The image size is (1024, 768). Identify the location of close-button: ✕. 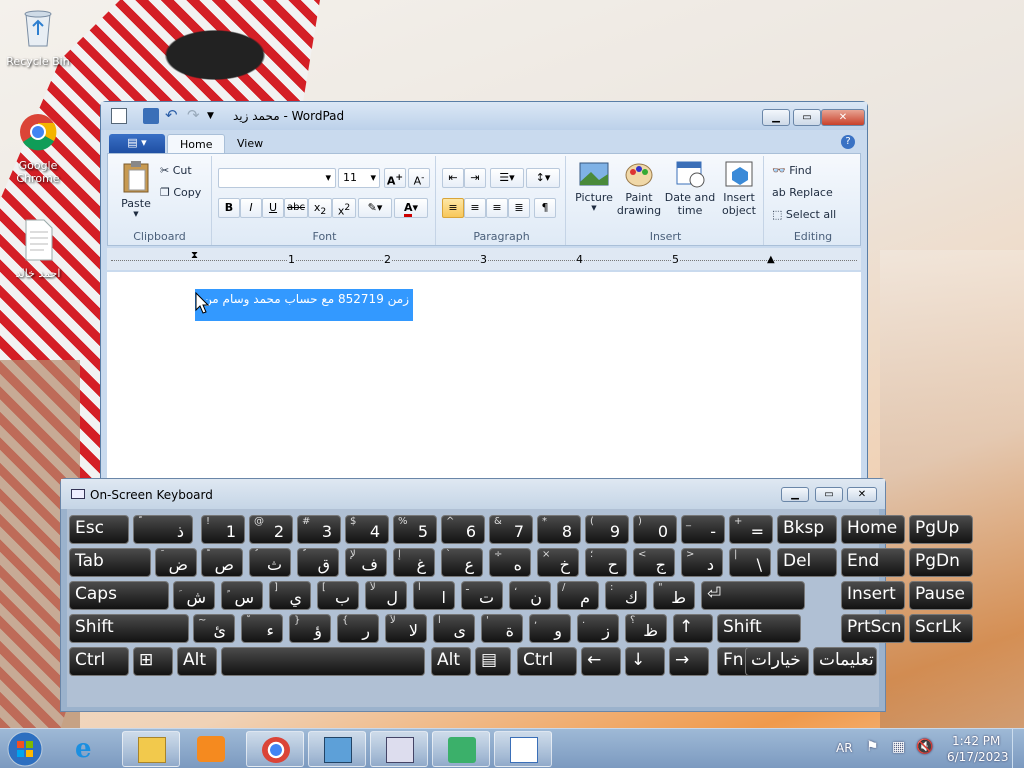
(843, 117).